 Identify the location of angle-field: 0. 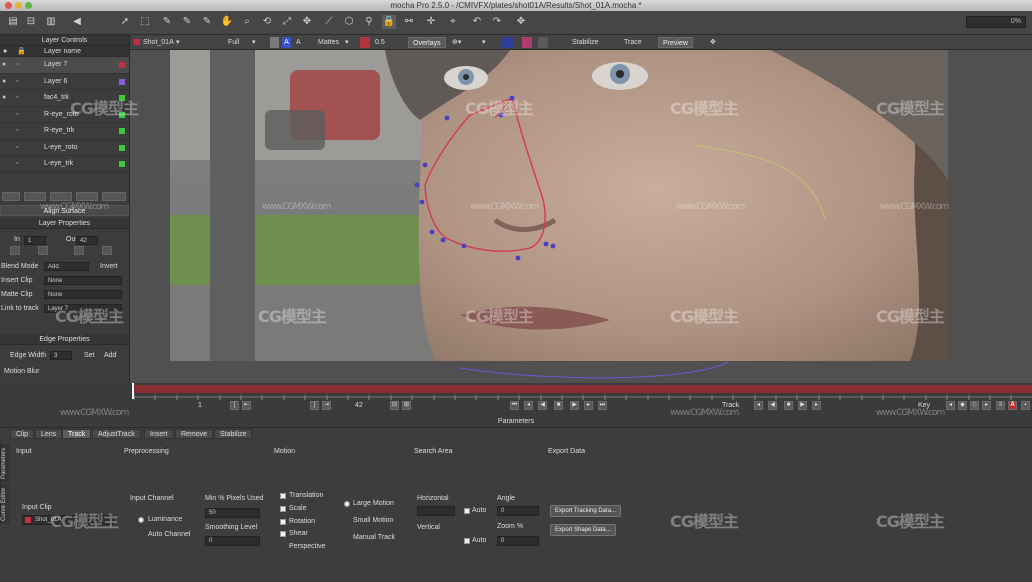
(518, 511).